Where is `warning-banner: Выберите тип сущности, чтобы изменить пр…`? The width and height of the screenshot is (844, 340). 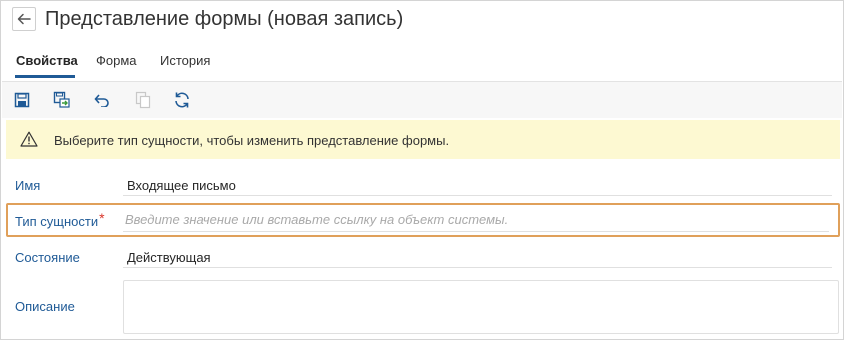
warning-banner: Выберите тип сущности, чтобы изменить пр… is located at coordinates (423, 139).